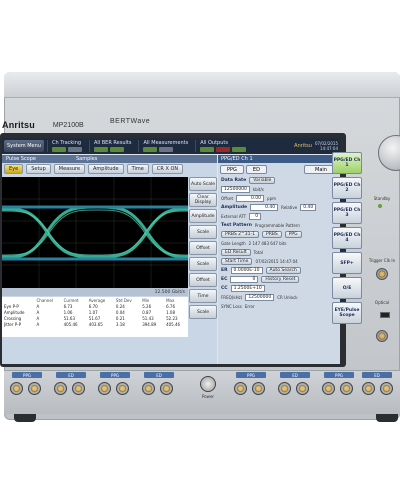 The width and height of the screenshot is (400, 500). What do you see at coordinates (293, 234) in the screenshot?
I see `ppg-button: PPG` at bounding box center [293, 234].